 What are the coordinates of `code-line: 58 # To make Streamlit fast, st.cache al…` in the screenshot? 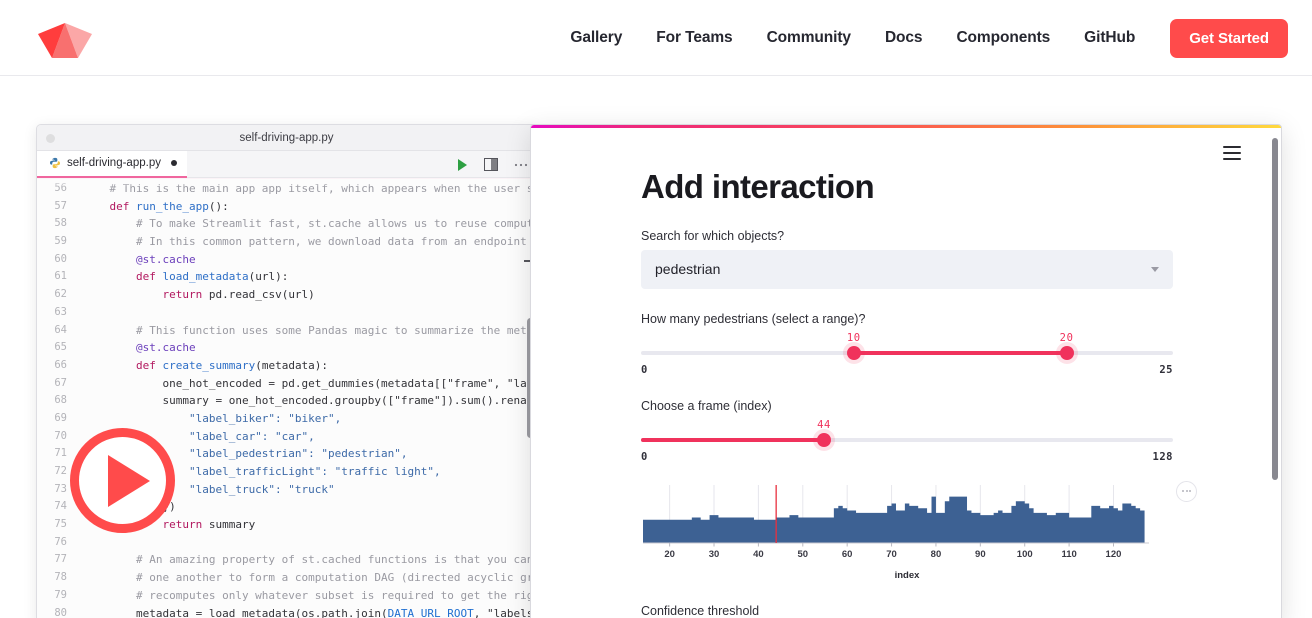 It's located at (286, 224).